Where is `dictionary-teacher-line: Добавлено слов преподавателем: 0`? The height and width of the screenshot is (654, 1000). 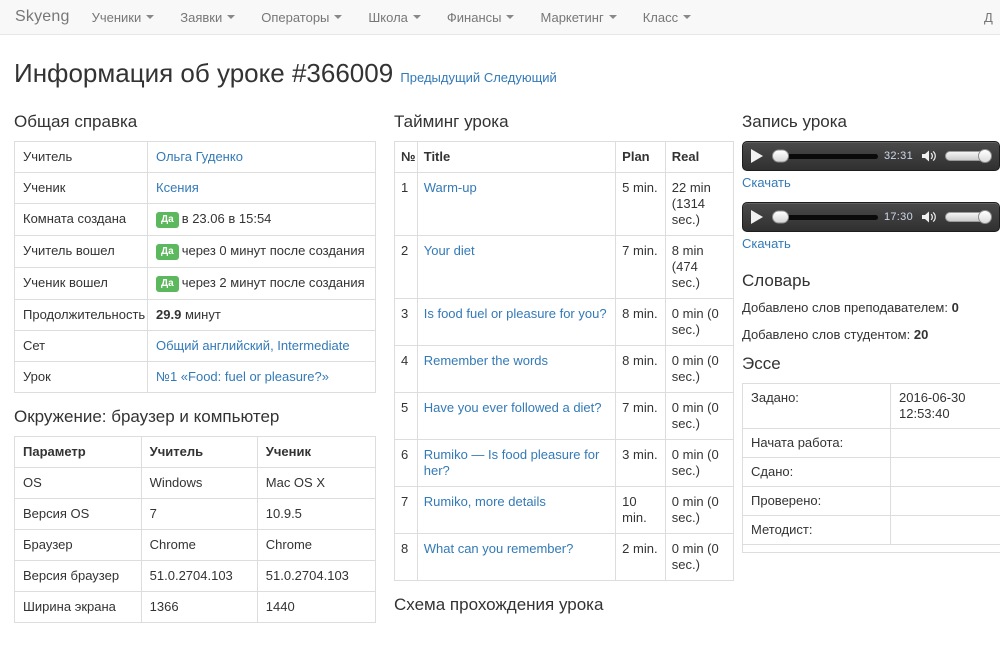 dictionary-teacher-line: Добавлено слов преподавателем: 0 is located at coordinates (871, 308).